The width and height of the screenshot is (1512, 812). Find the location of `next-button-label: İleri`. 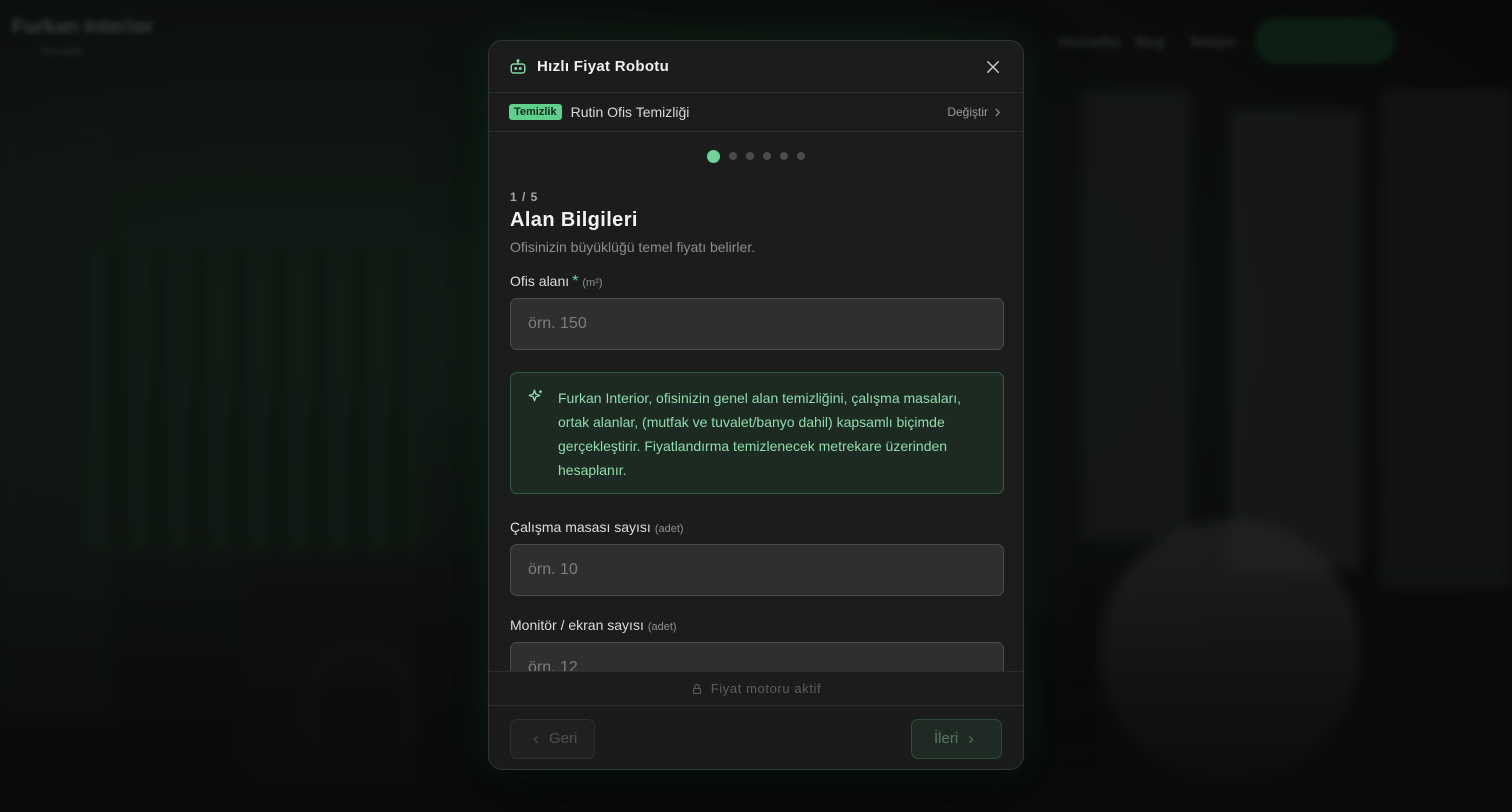

next-button-label: İleri is located at coordinates (946, 738).